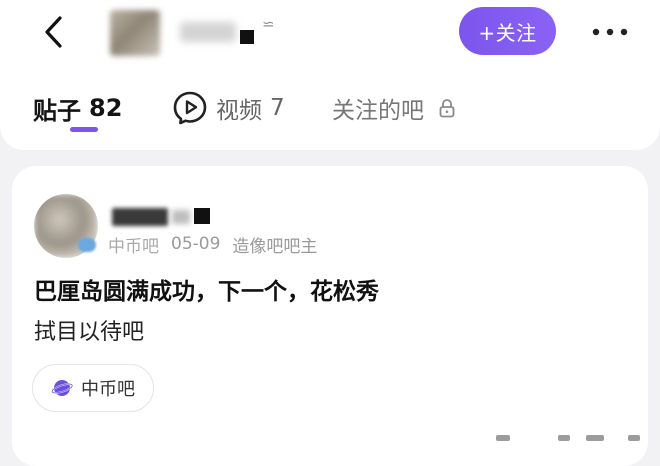  I want to click on user-name-blurred, so click(208, 32).